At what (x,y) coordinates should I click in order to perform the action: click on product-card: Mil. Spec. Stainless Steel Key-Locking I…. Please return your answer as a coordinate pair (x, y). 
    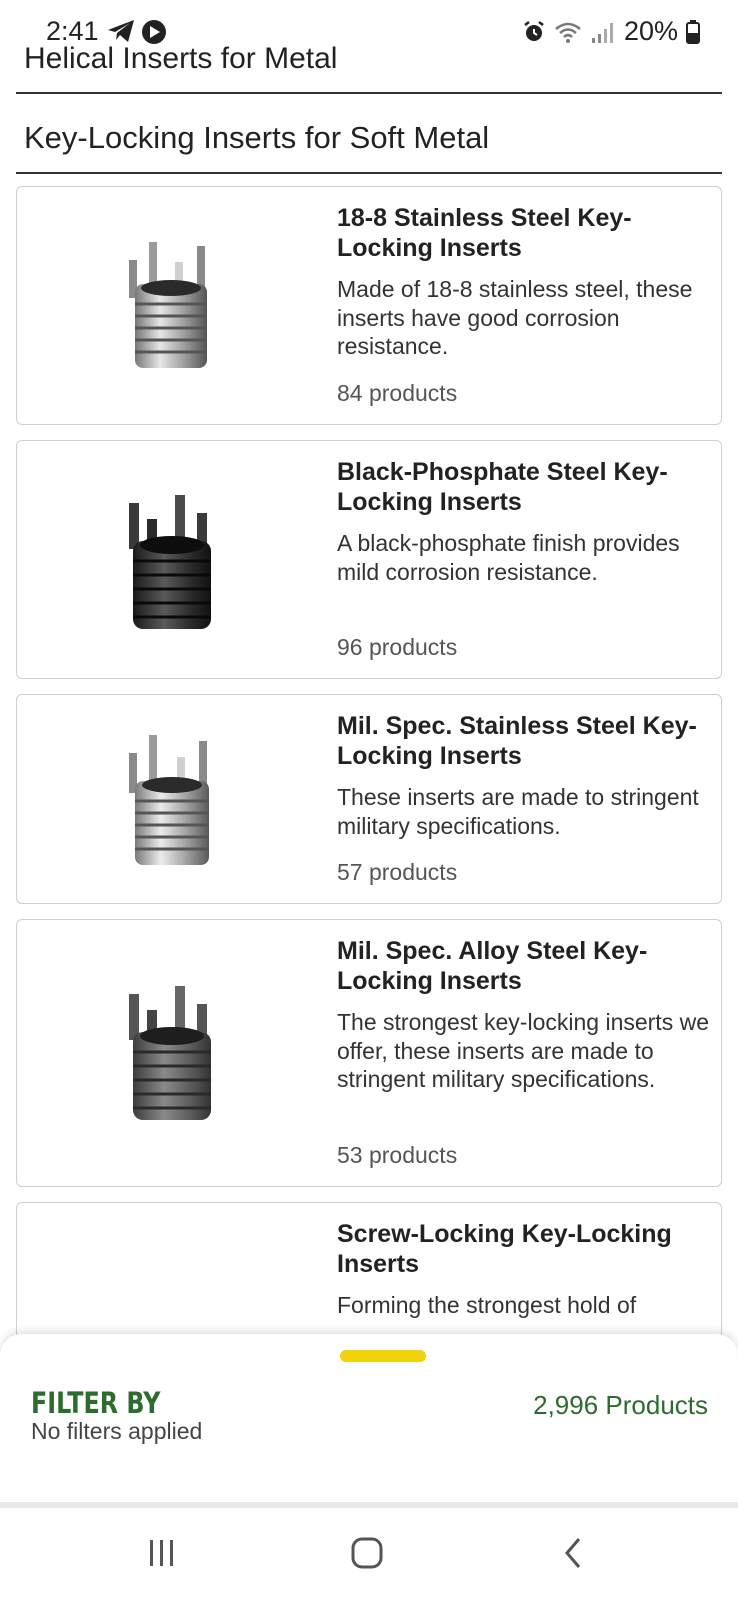
    Looking at the image, I should click on (369, 799).